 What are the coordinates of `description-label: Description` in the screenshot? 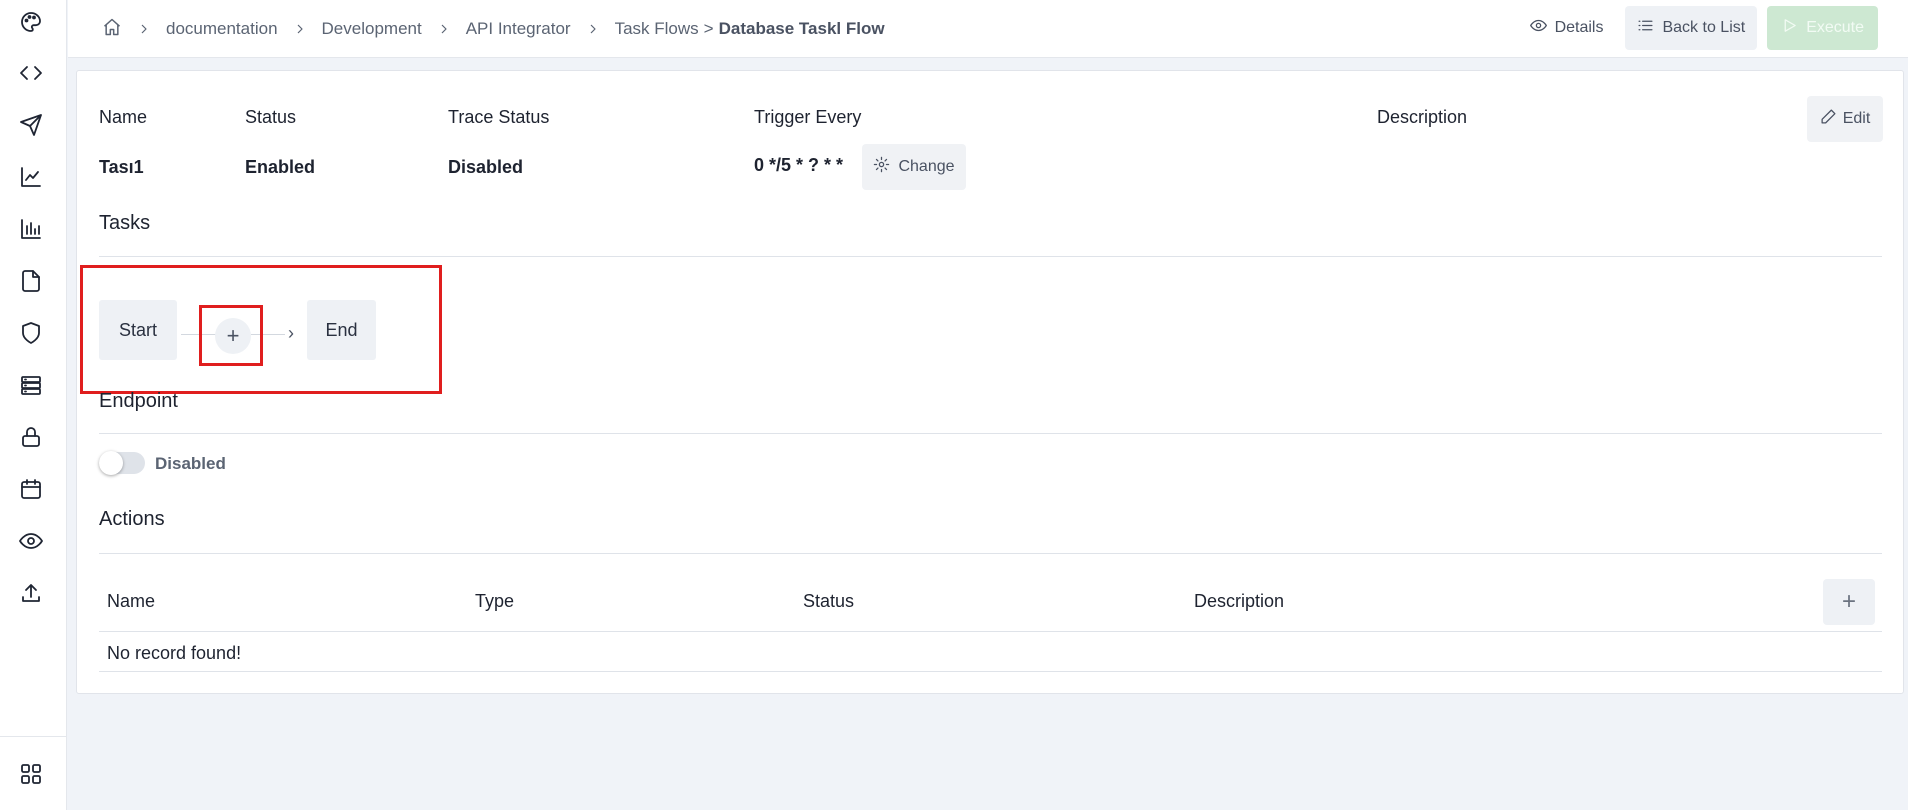 It's located at (1422, 117).